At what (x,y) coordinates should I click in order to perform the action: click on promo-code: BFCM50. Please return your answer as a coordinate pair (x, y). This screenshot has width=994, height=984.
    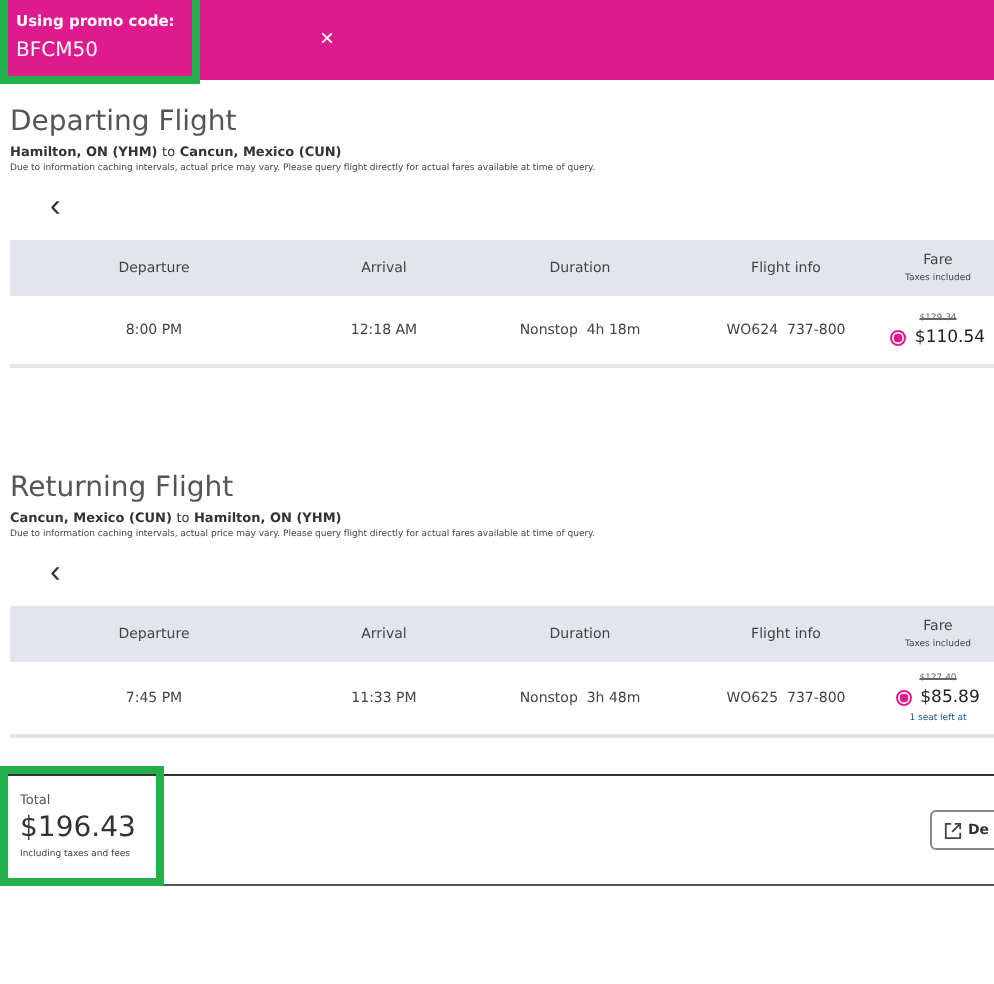
    Looking at the image, I should click on (58, 51).